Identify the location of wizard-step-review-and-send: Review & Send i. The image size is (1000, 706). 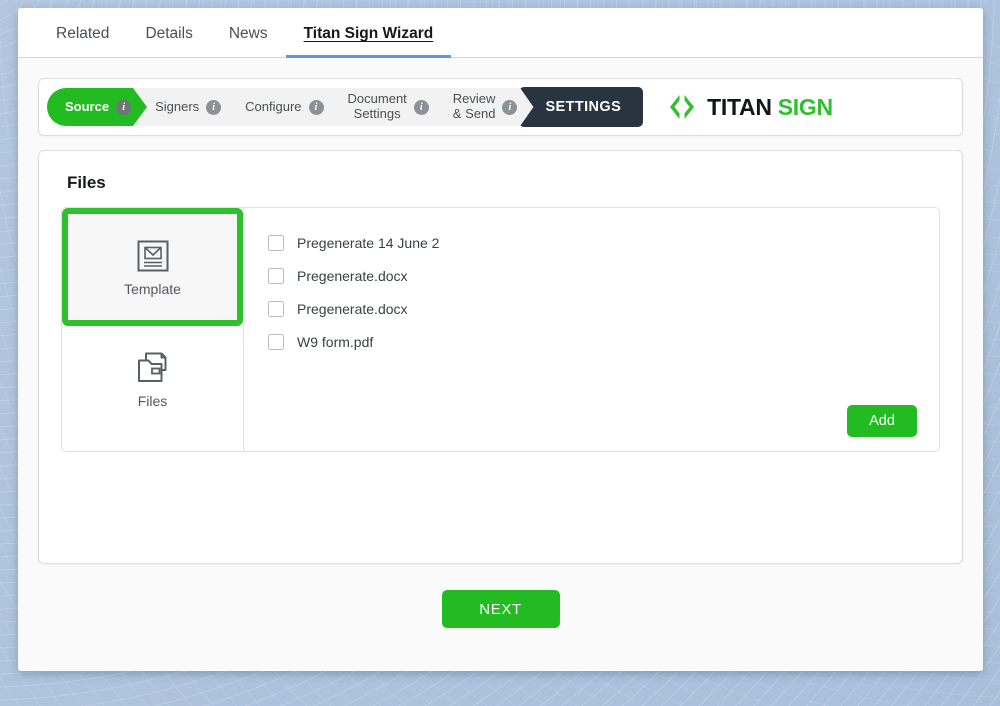
(482, 107).